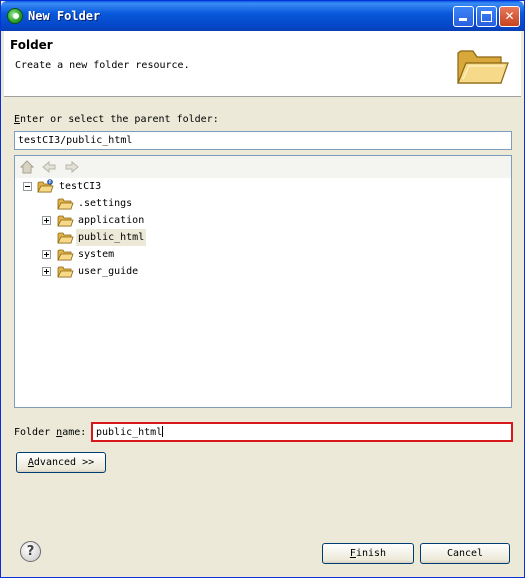  Describe the element at coordinates (463, 16) in the screenshot. I see `minimize-button` at that location.